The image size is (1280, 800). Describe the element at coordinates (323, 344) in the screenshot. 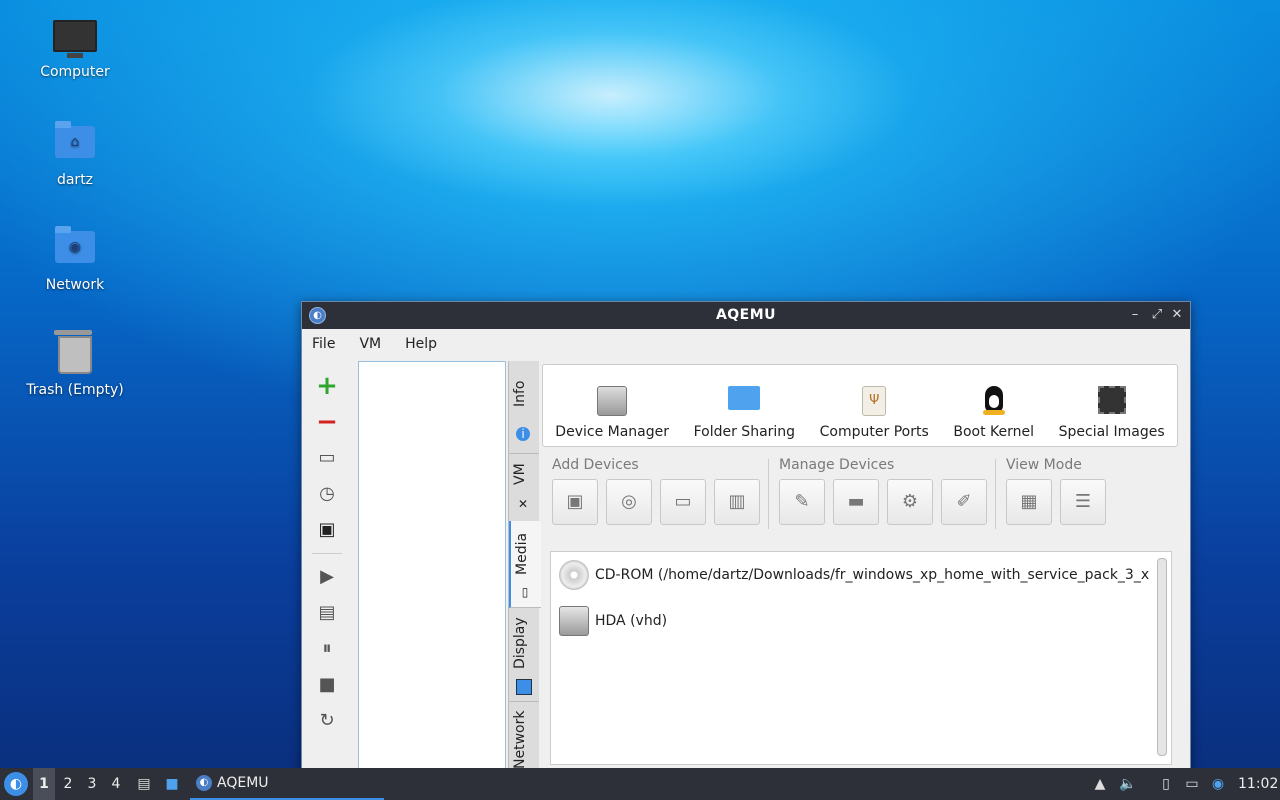

I see `menu-file: File` at that location.